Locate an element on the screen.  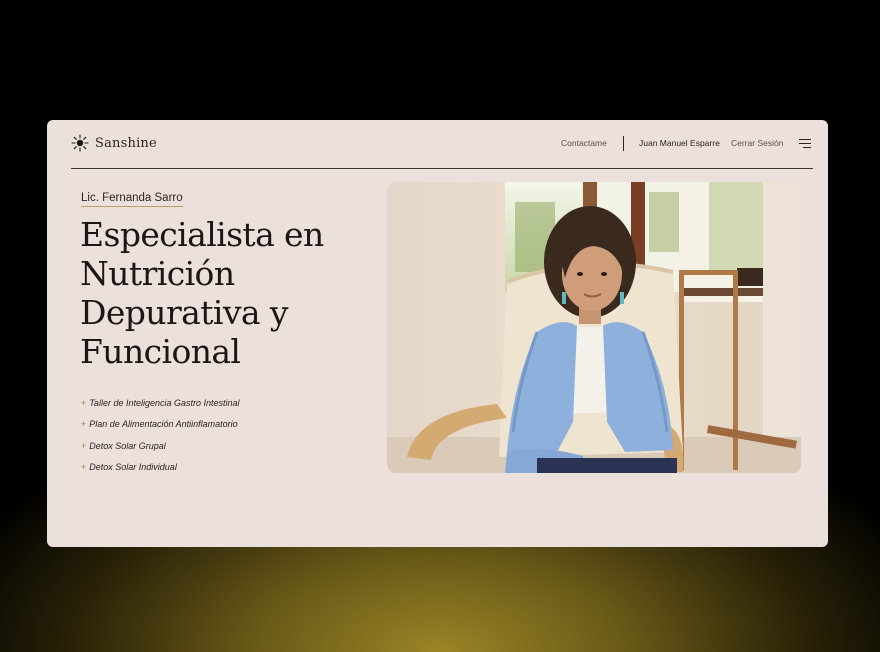
service-item: + Detox Solar Individual is located at coordinates (160, 468).